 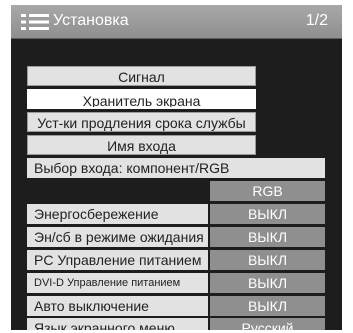 What do you see at coordinates (267, 214) in the screenshot?
I see `power-save-value: ВЫКЛ` at bounding box center [267, 214].